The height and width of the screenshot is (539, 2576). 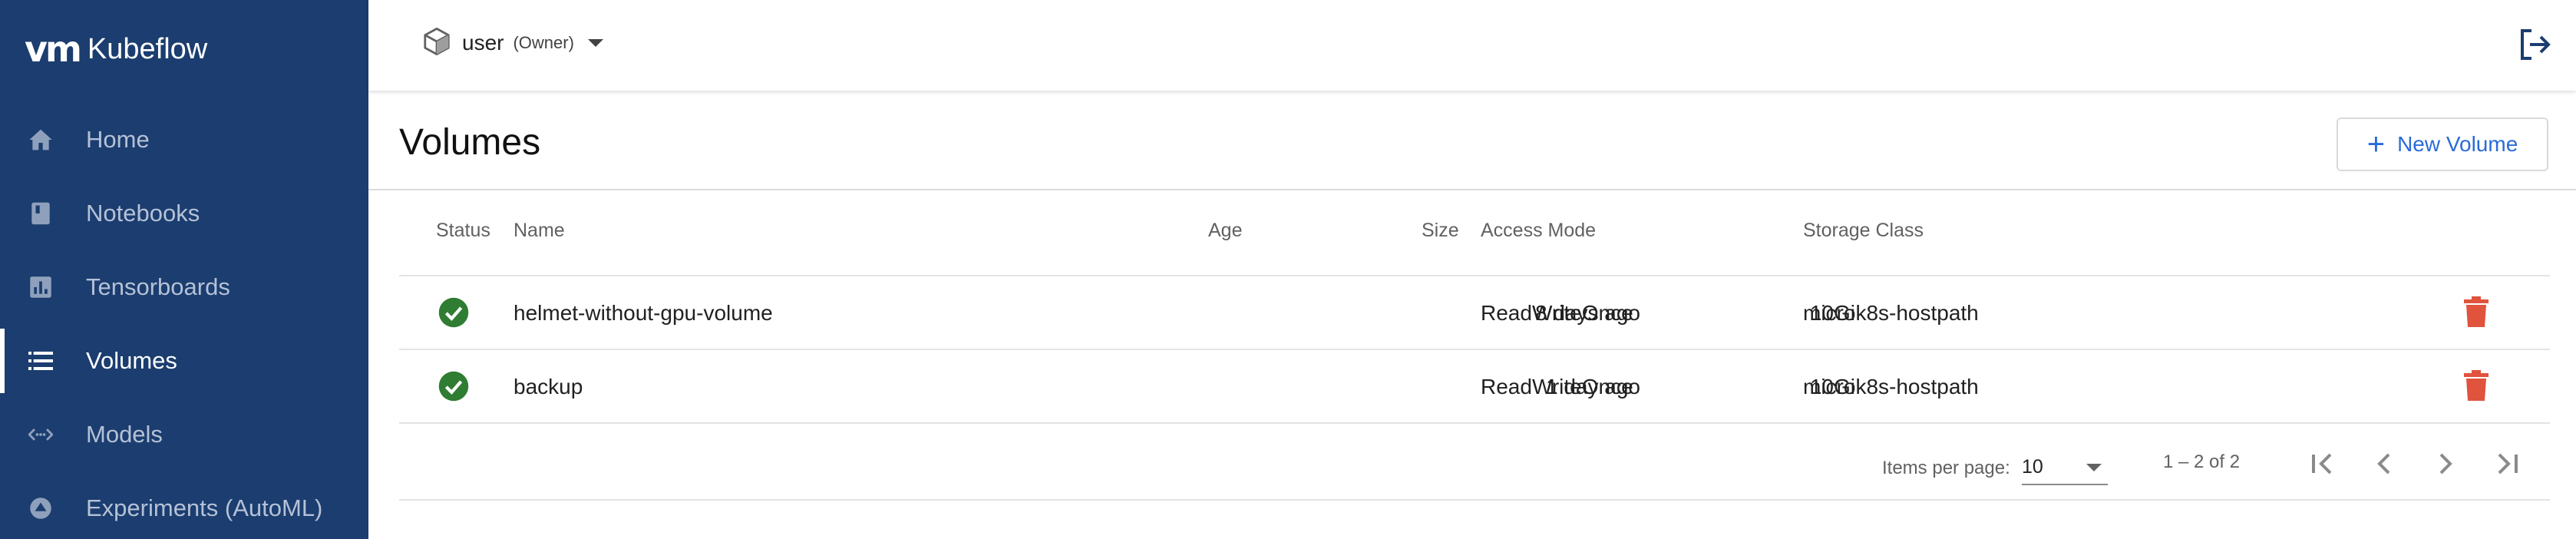 What do you see at coordinates (41, 435) in the screenshot?
I see `code-arrows-icon` at bounding box center [41, 435].